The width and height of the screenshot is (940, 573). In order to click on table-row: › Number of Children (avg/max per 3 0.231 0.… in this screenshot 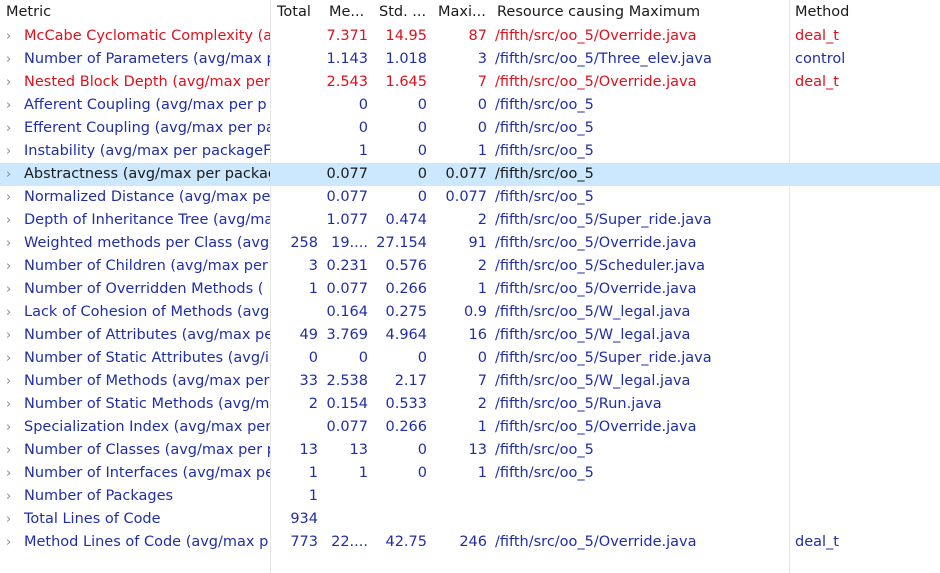, I will do `click(470, 266)`.